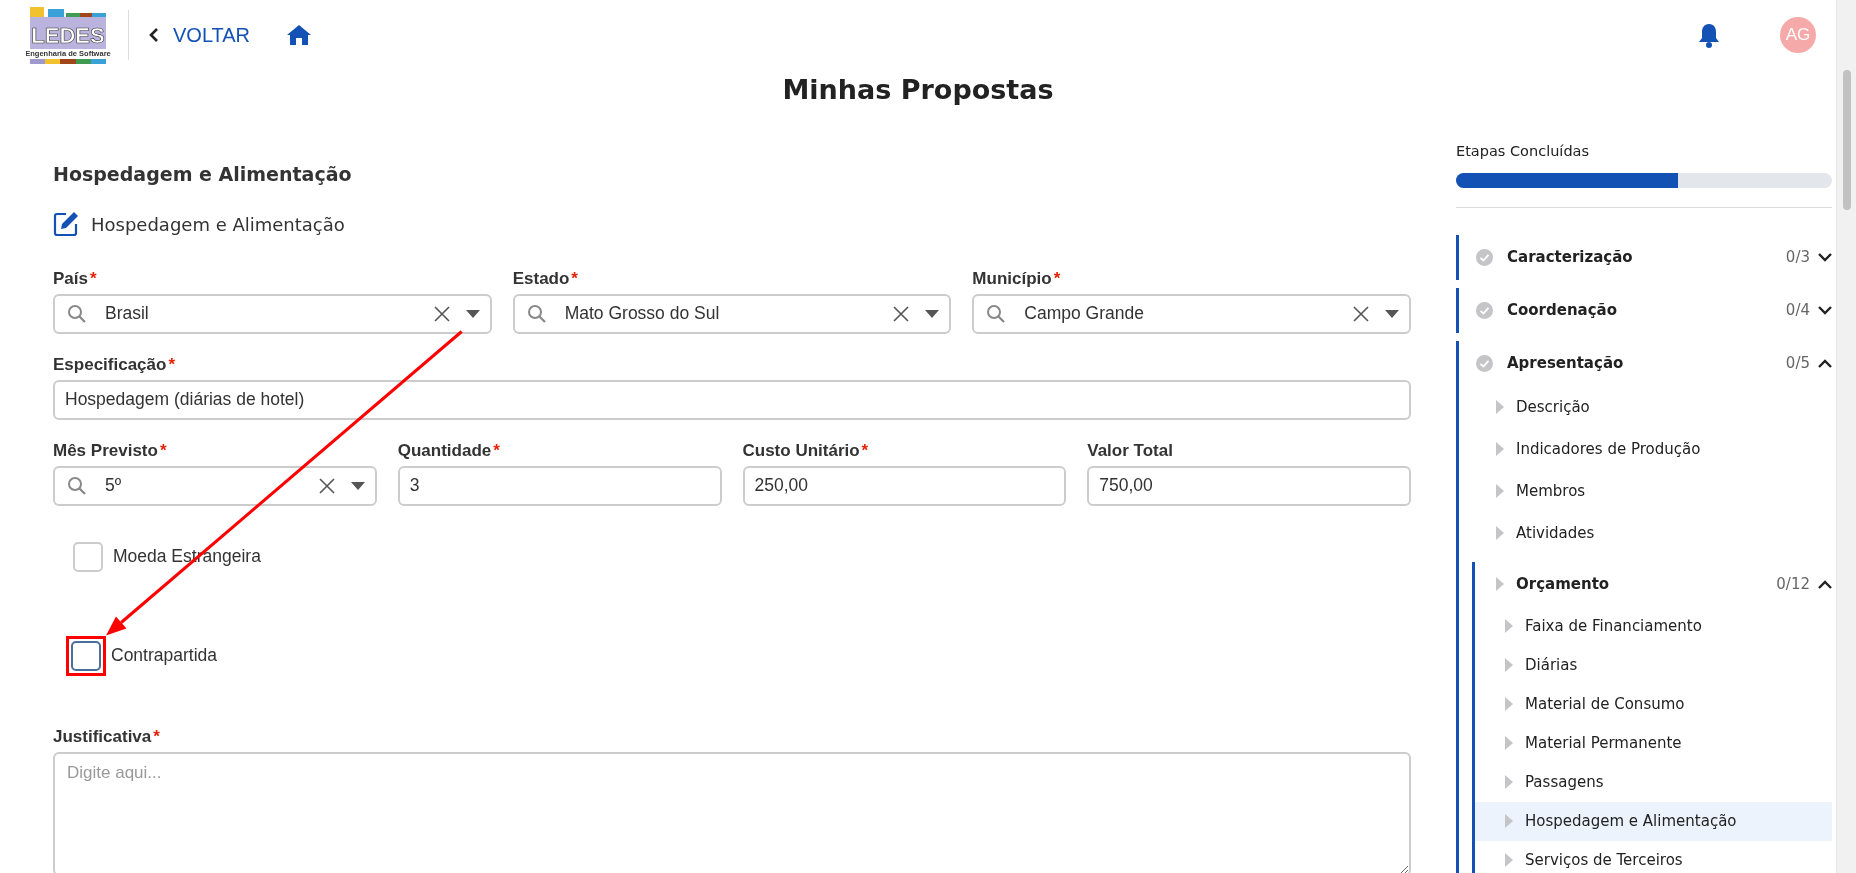 The height and width of the screenshot is (873, 1856). What do you see at coordinates (75, 278) in the screenshot?
I see `field-label: País*` at bounding box center [75, 278].